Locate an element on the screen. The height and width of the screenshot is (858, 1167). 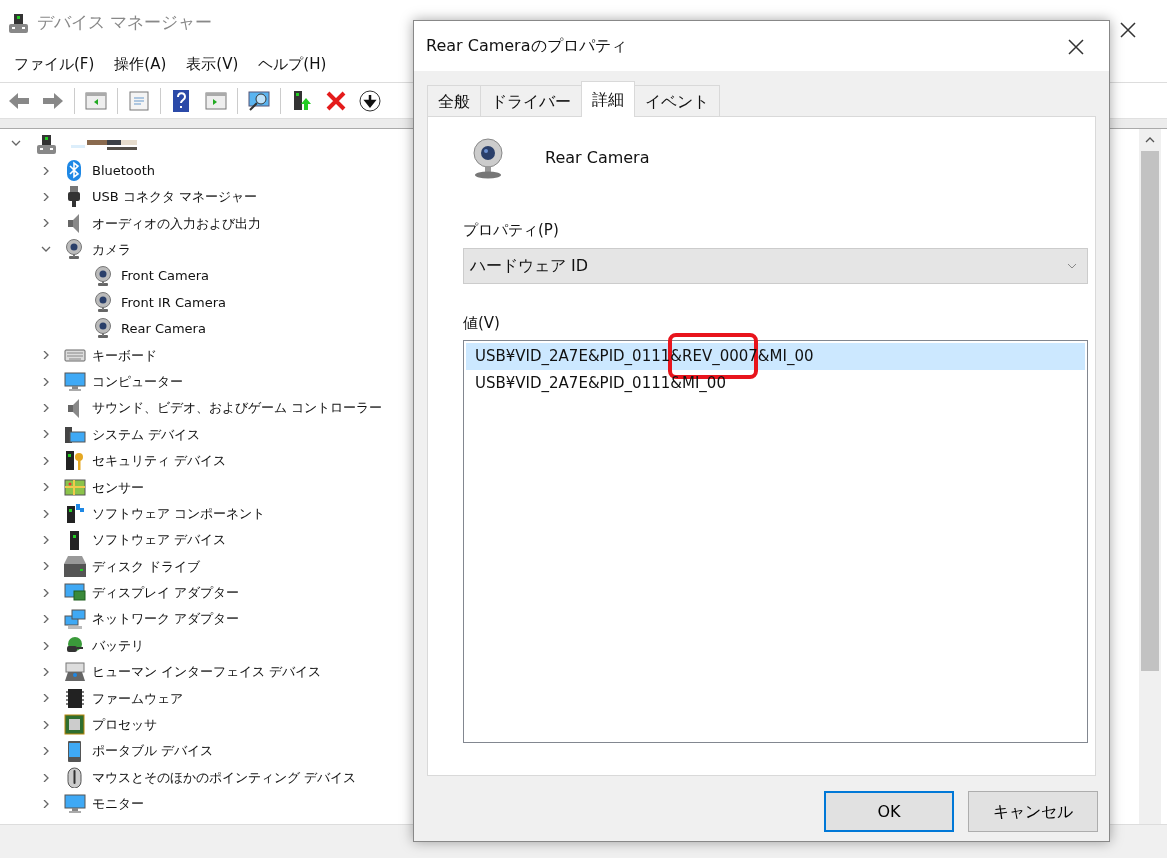
search-icon is located at coordinates (259, 100).